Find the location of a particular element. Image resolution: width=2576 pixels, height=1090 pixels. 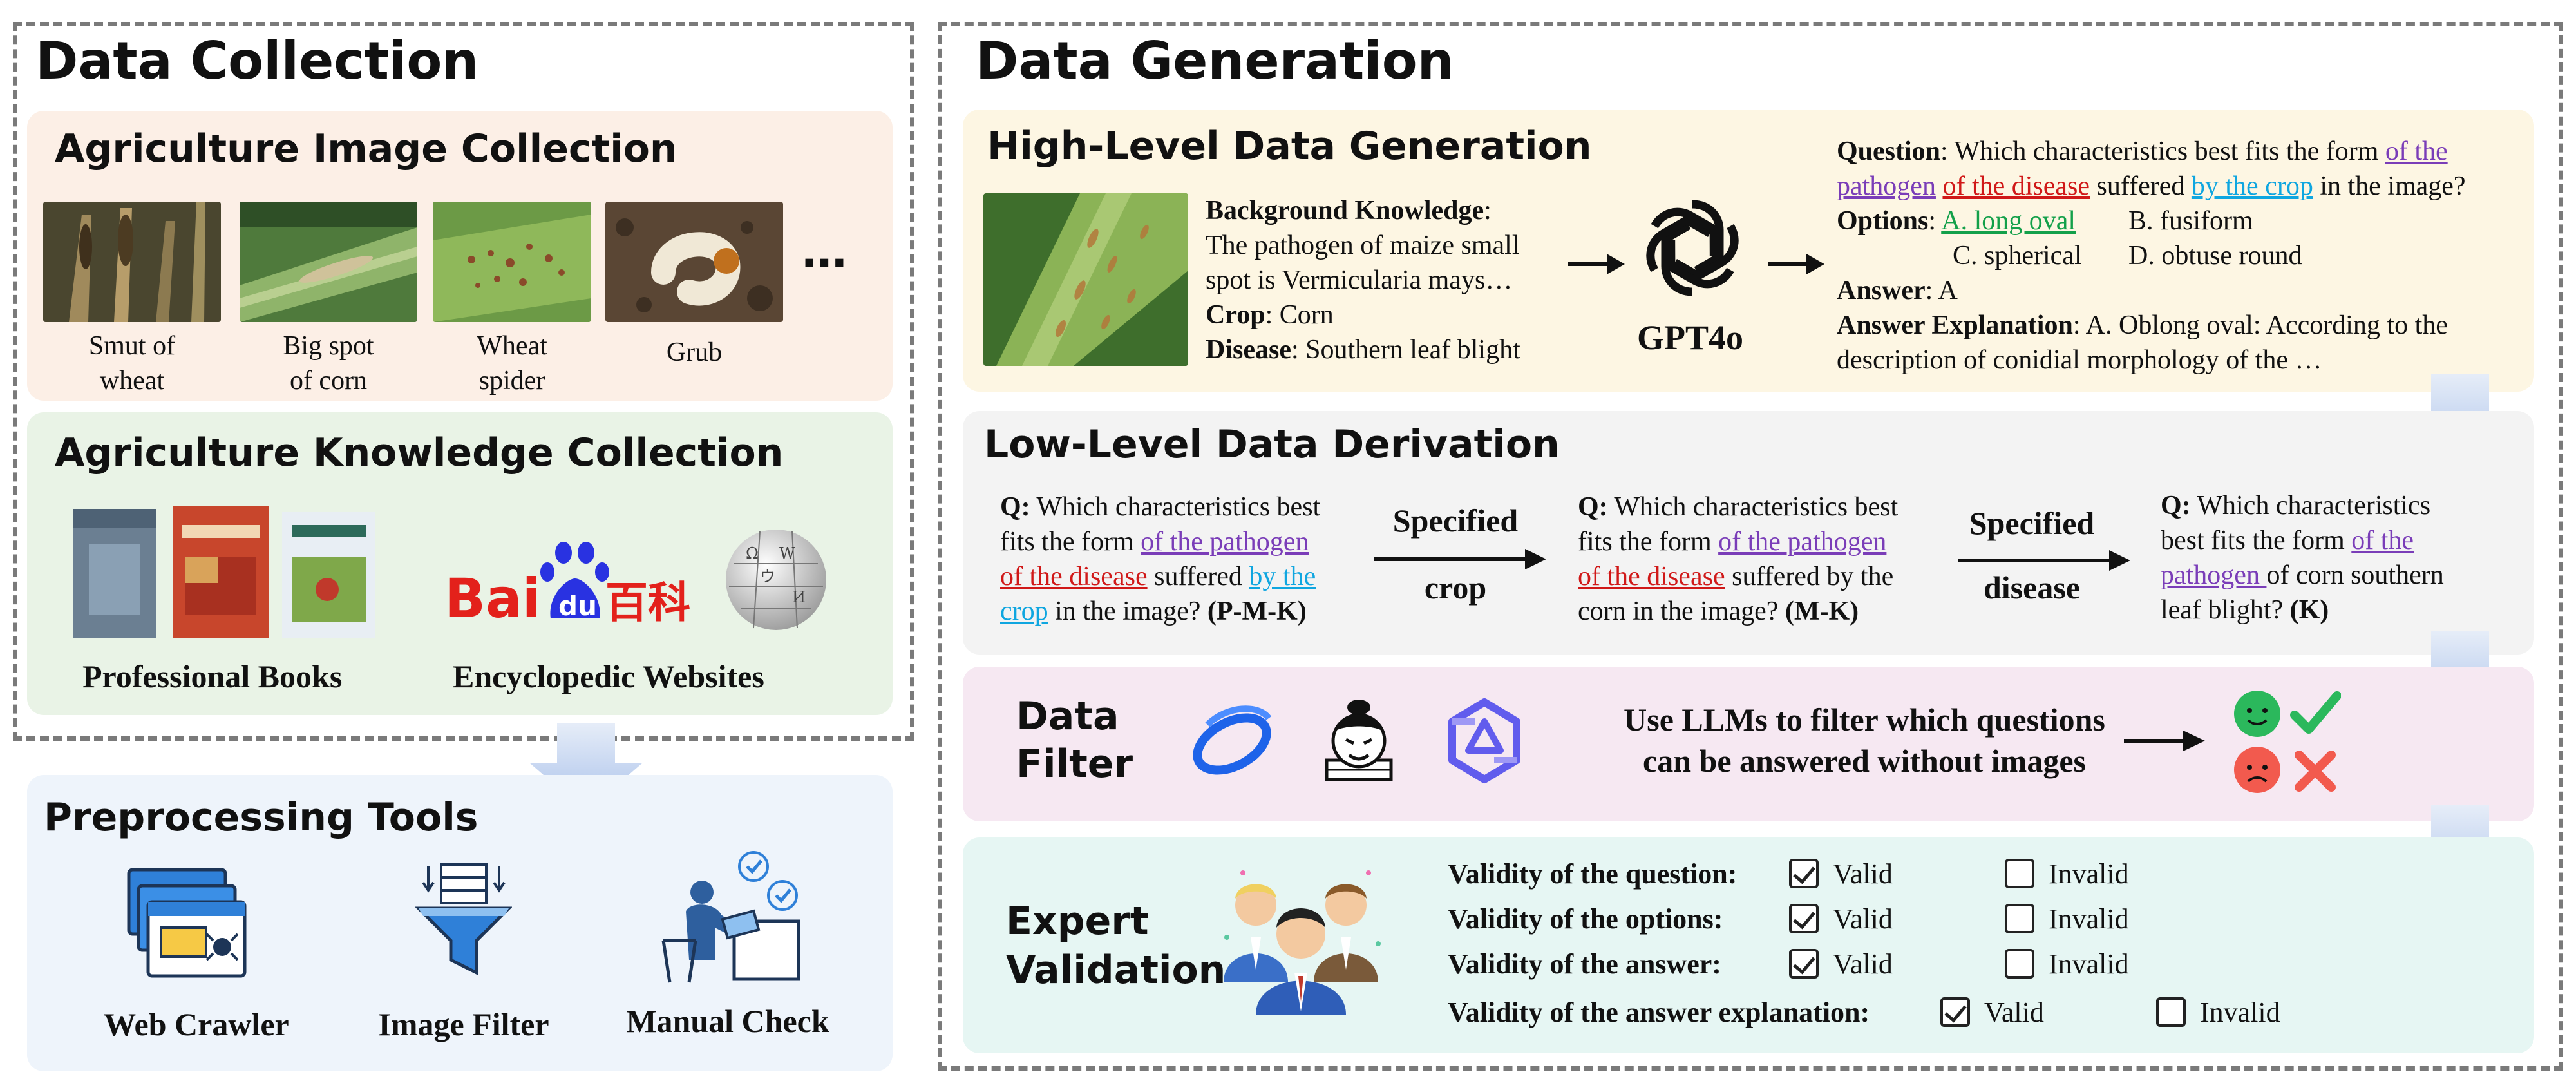

web-crawler-icon is located at coordinates (187, 926).